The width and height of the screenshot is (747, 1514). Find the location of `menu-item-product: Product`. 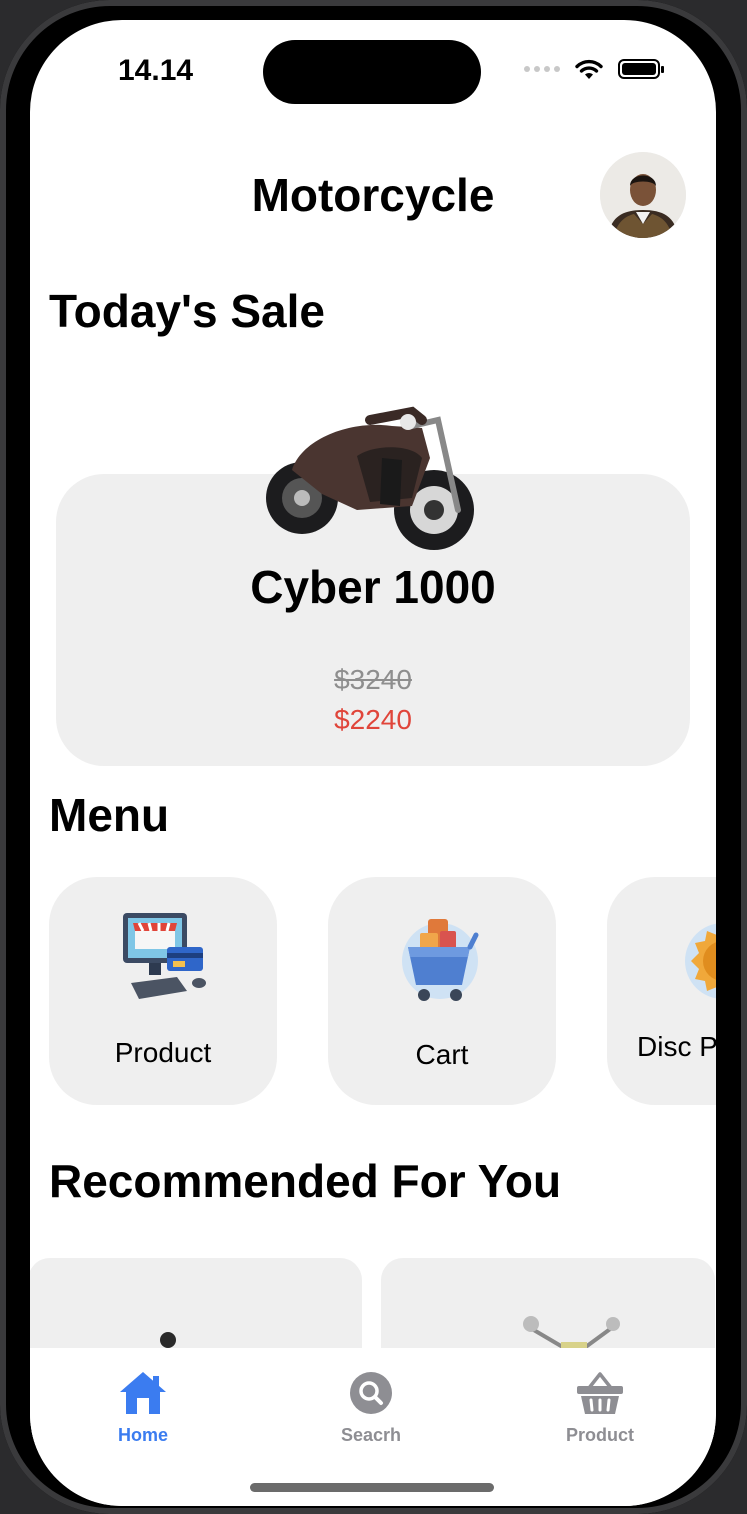

menu-item-product: Product is located at coordinates (163, 991).